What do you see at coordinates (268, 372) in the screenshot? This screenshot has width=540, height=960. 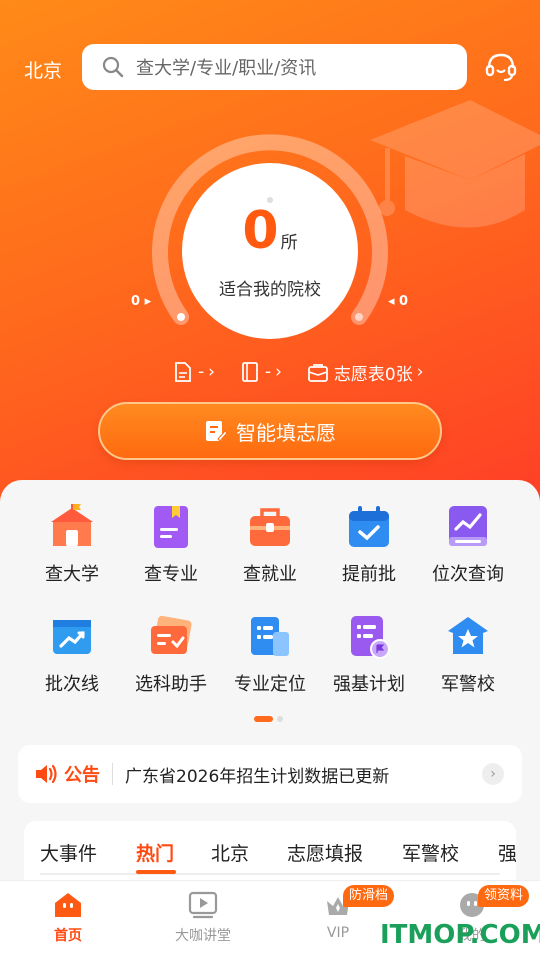 I see `subject-value: -` at bounding box center [268, 372].